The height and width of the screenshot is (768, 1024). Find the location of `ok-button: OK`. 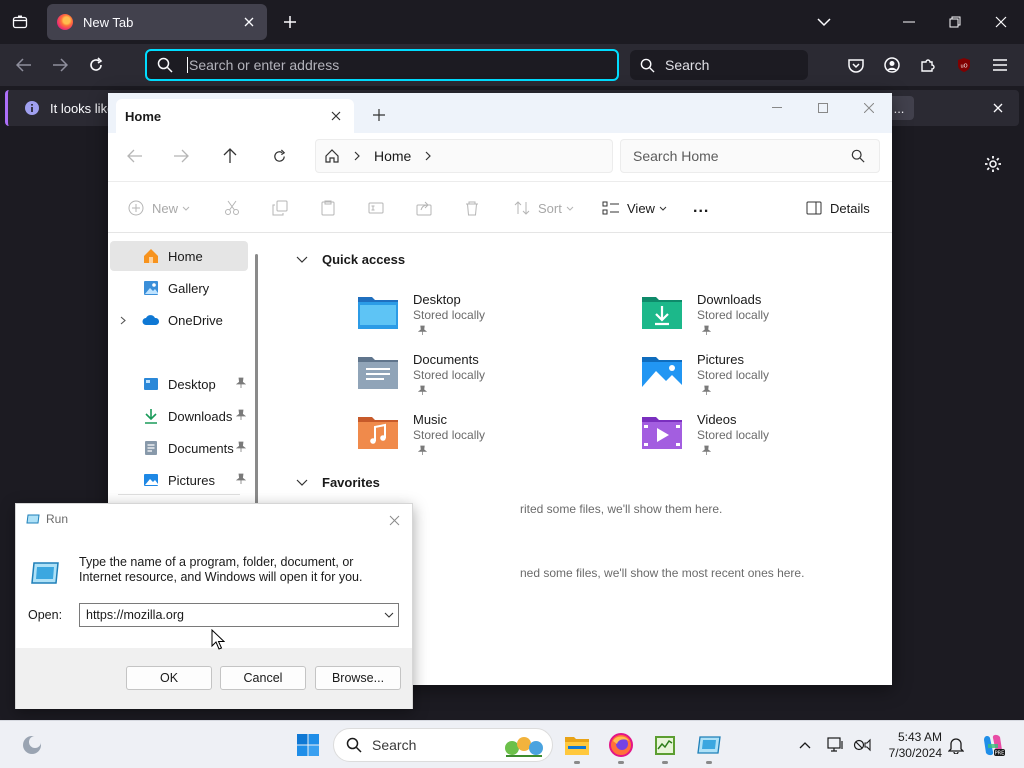

ok-button: OK is located at coordinates (169, 678).